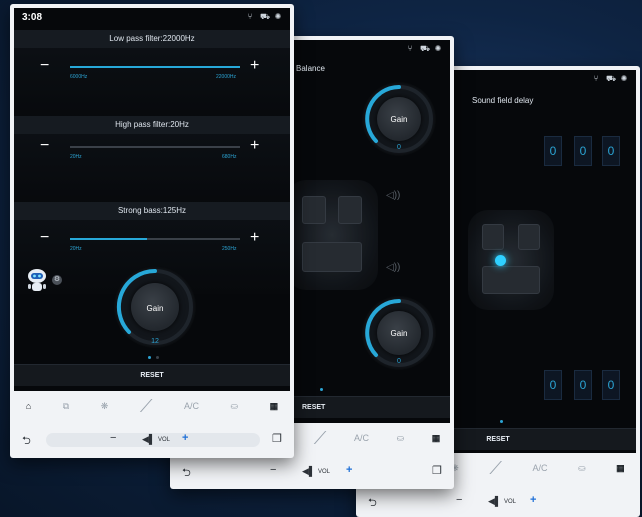  Describe the element at coordinates (152, 211) in the screenshot. I see `strong-bass-title: Strong bass:125Hz` at that location.